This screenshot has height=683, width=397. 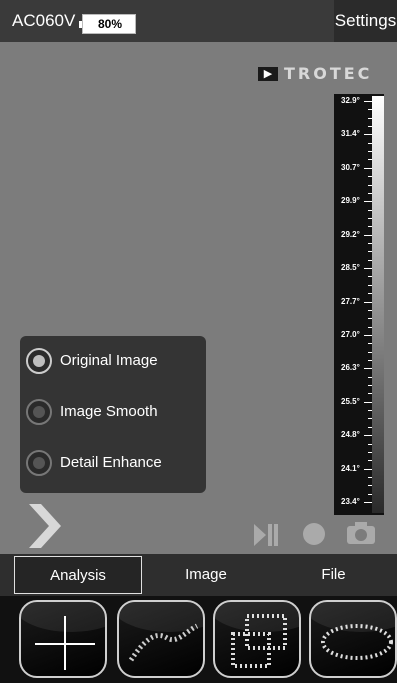 I want to click on temperature-scale-label: 25.5°, so click(x=350, y=401).